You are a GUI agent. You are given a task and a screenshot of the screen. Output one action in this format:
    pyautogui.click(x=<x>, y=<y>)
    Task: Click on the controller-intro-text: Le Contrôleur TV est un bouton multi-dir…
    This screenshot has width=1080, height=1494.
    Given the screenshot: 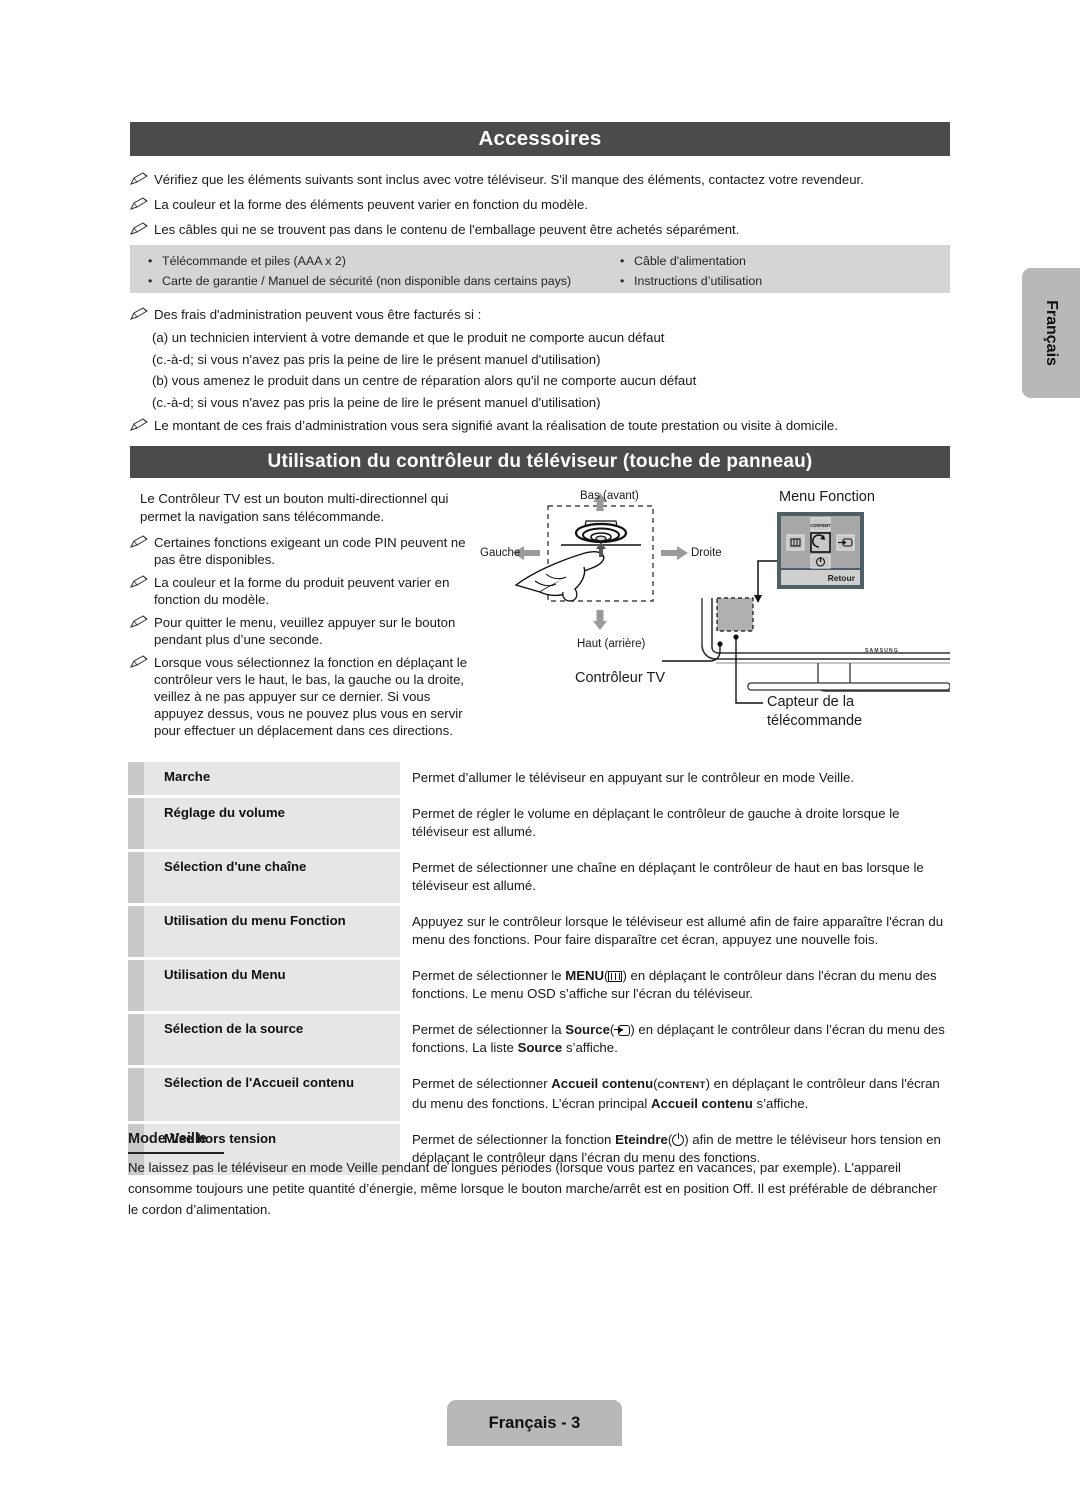 What is the action you would take?
    pyautogui.click(x=294, y=507)
    